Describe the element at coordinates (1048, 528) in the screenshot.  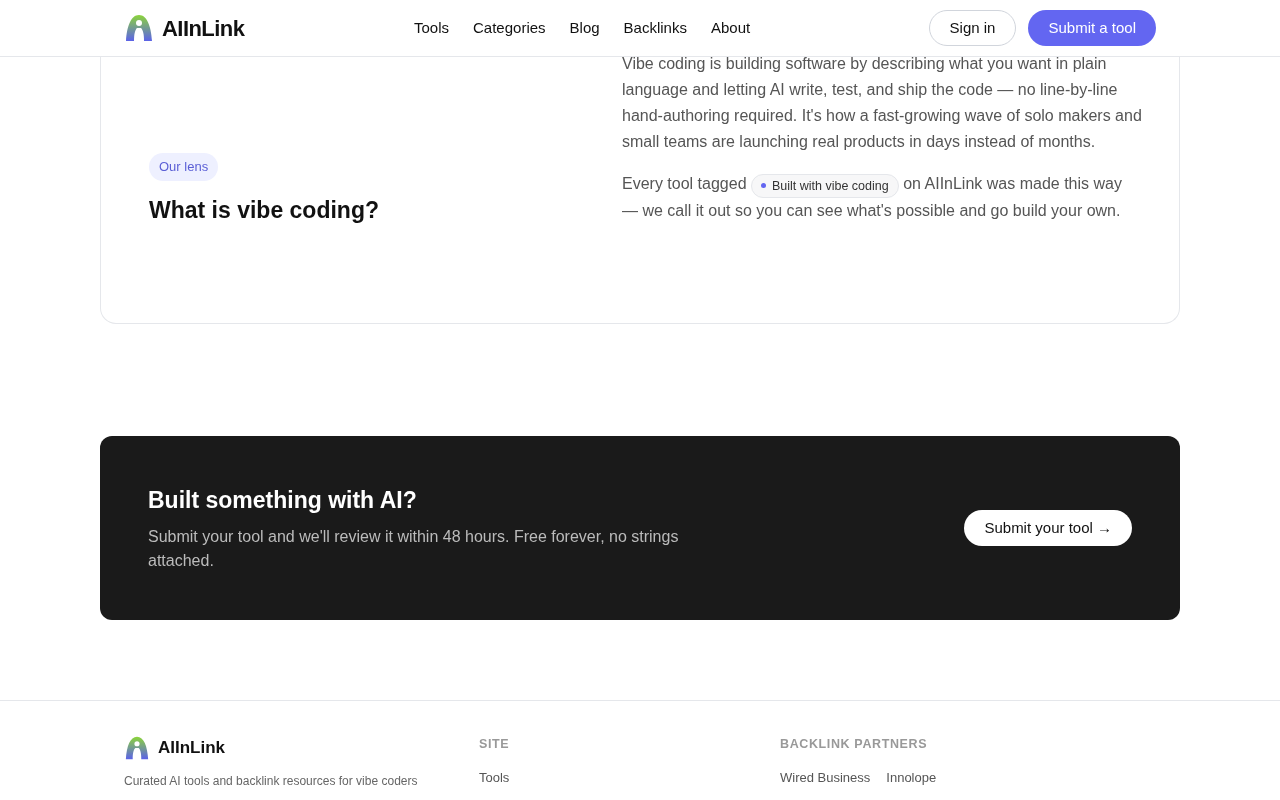
I see `submit-tool-button: Submit your tool →` at that location.